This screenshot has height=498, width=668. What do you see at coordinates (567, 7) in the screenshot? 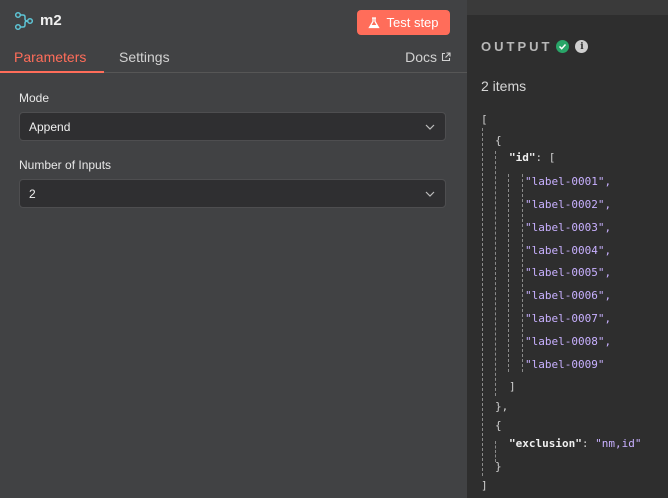
I see `output-top-bar` at bounding box center [567, 7].